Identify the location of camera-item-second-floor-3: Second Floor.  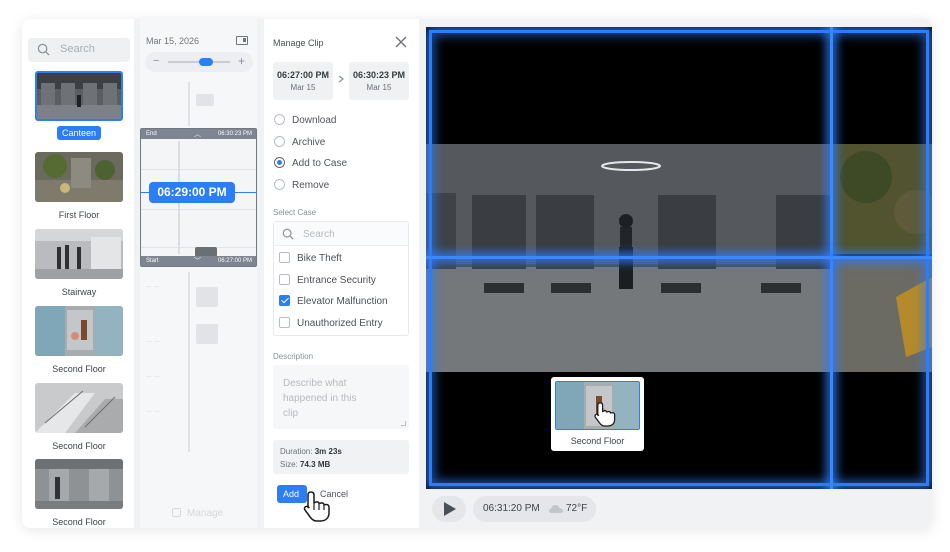
(79, 493).